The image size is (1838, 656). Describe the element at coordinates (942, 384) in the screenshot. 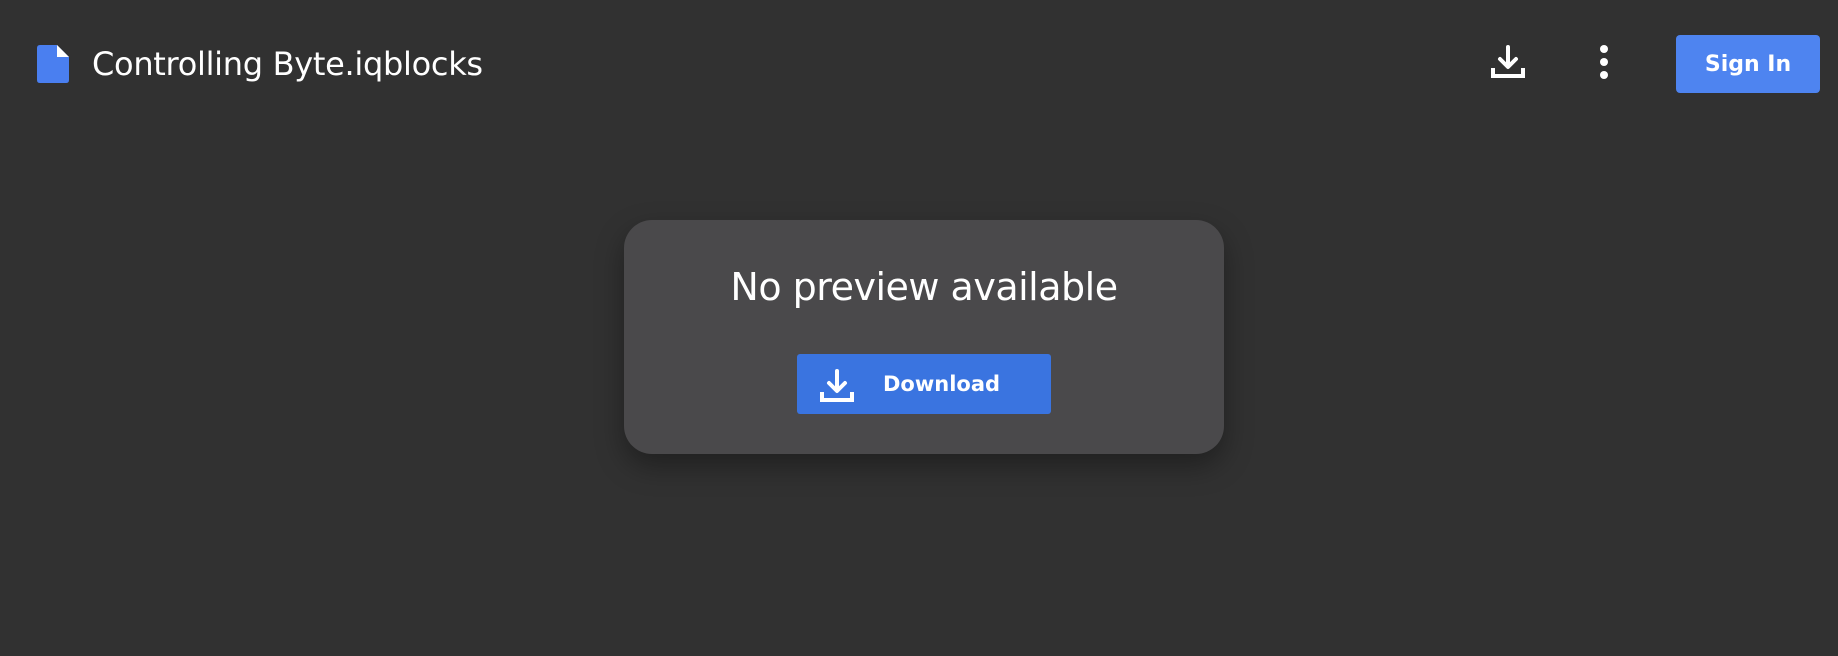

I see `download-button-label: Download` at that location.